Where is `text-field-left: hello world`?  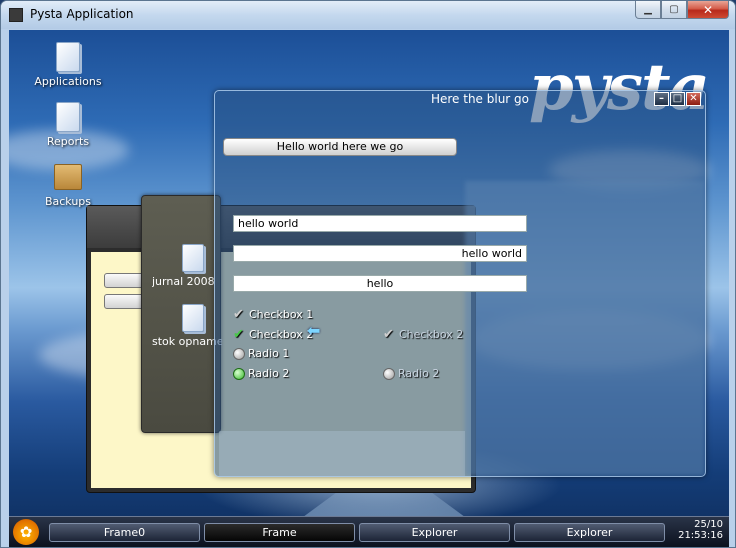 text-field-left: hello world is located at coordinates (380, 223).